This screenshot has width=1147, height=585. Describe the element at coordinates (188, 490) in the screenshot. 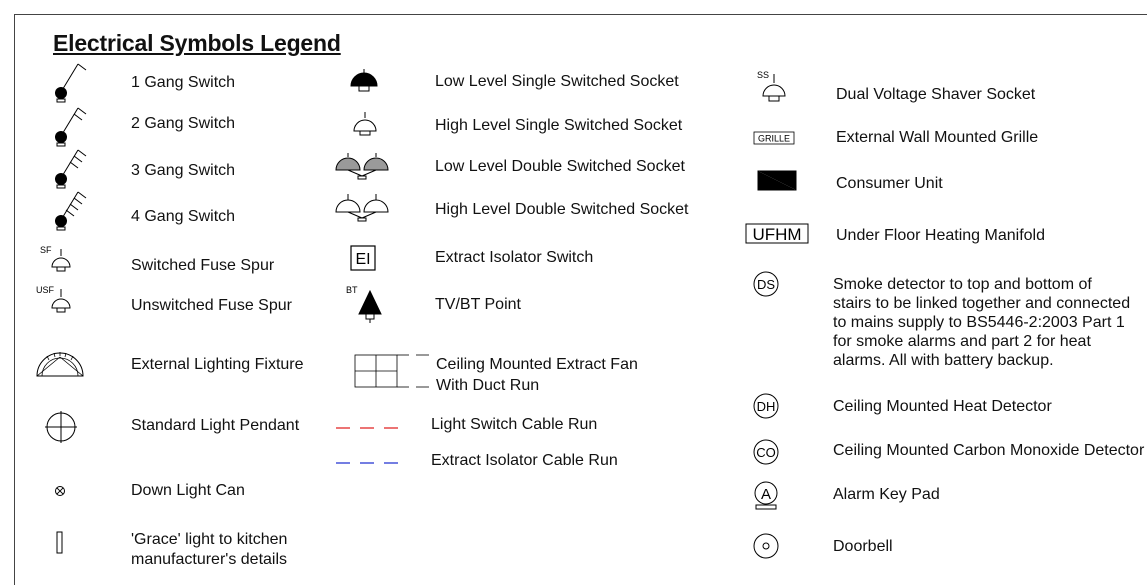

I see `down-light-can-label: Down Light Can` at that location.